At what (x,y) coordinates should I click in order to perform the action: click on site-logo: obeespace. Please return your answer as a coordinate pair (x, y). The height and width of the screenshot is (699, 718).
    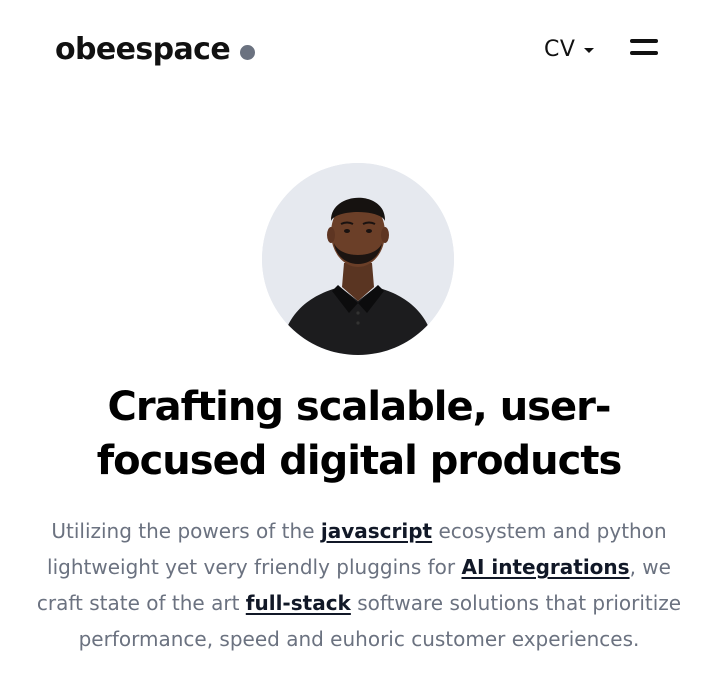
    Looking at the image, I should click on (155, 50).